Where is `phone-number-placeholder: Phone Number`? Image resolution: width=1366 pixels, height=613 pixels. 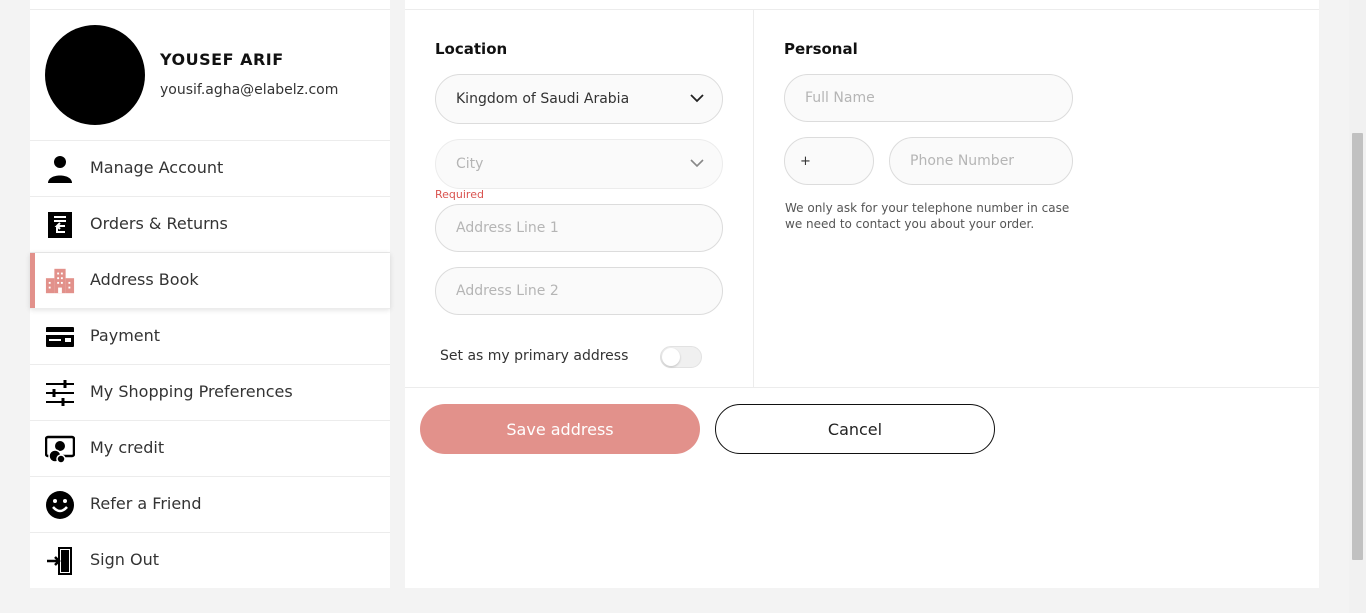
phone-number-placeholder: Phone Number is located at coordinates (962, 161).